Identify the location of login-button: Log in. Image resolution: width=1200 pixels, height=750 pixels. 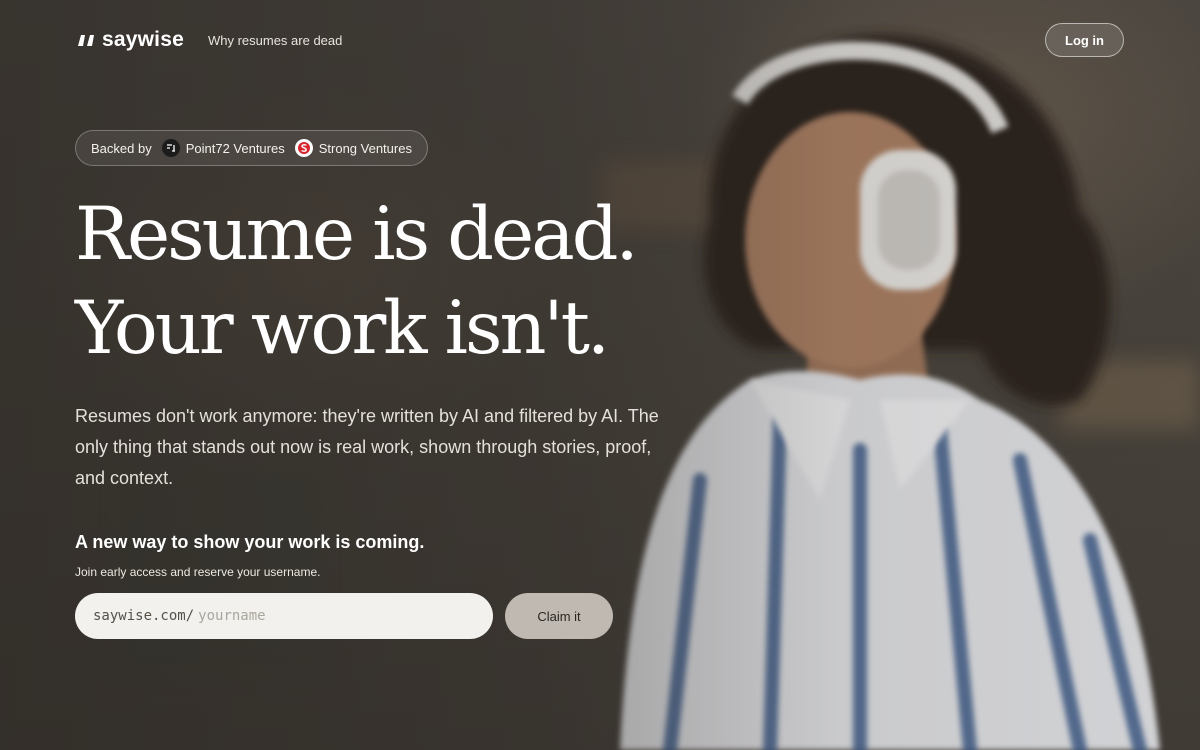
(1084, 40).